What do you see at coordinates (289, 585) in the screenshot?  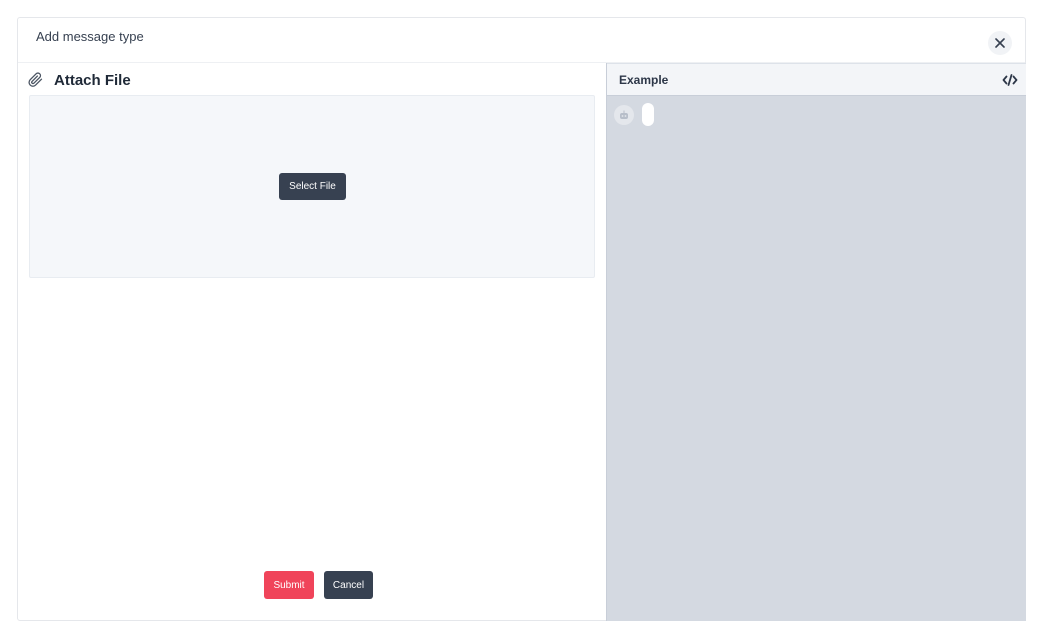 I see `submit-button: Submit` at bounding box center [289, 585].